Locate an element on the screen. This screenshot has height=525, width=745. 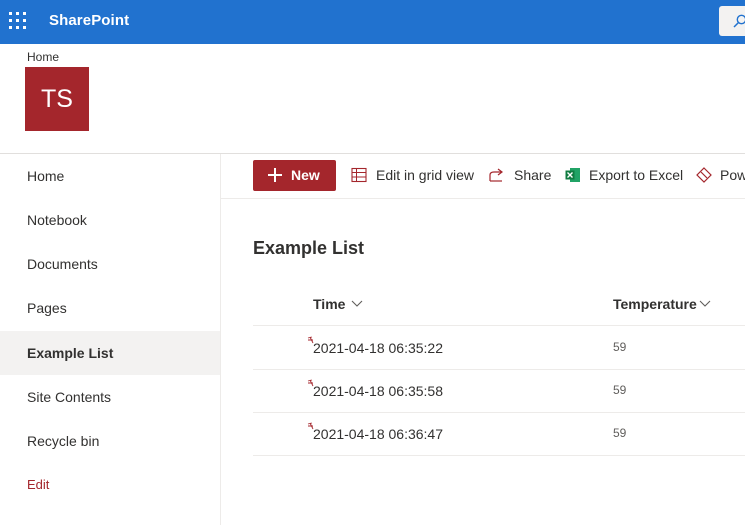
new-button-label: New is located at coordinates (305, 175).